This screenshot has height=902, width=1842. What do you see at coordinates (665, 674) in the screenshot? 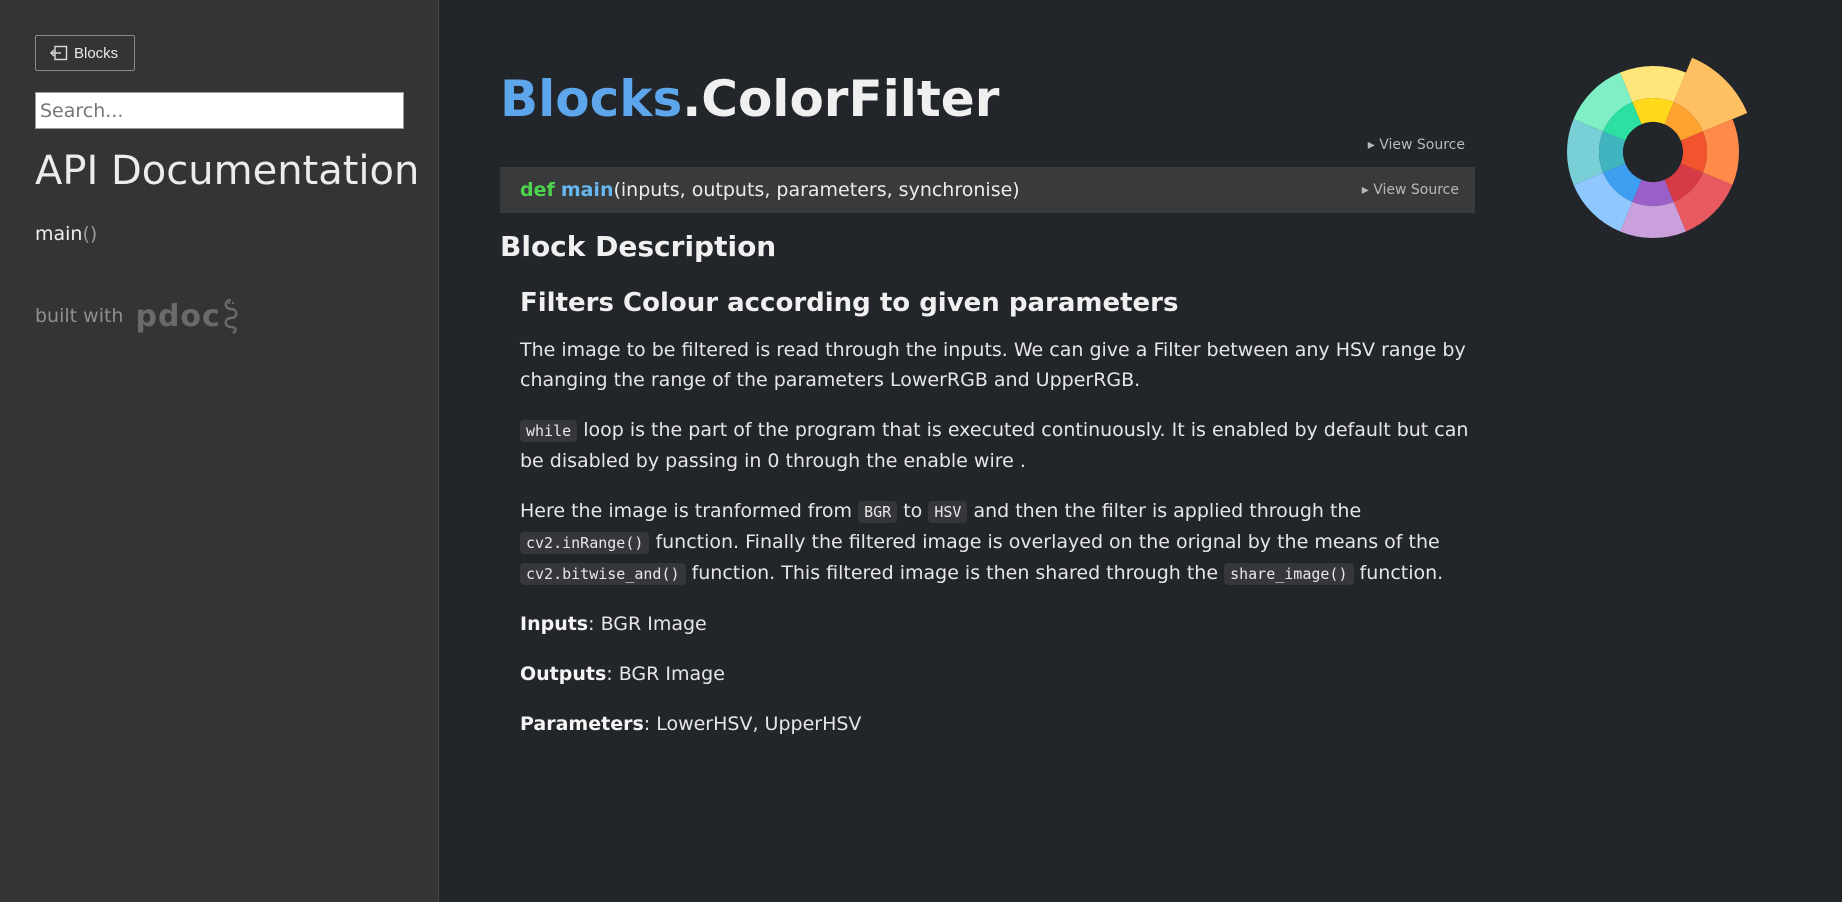
I see `outputs-value: : BGR Image` at bounding box center [665, 674].